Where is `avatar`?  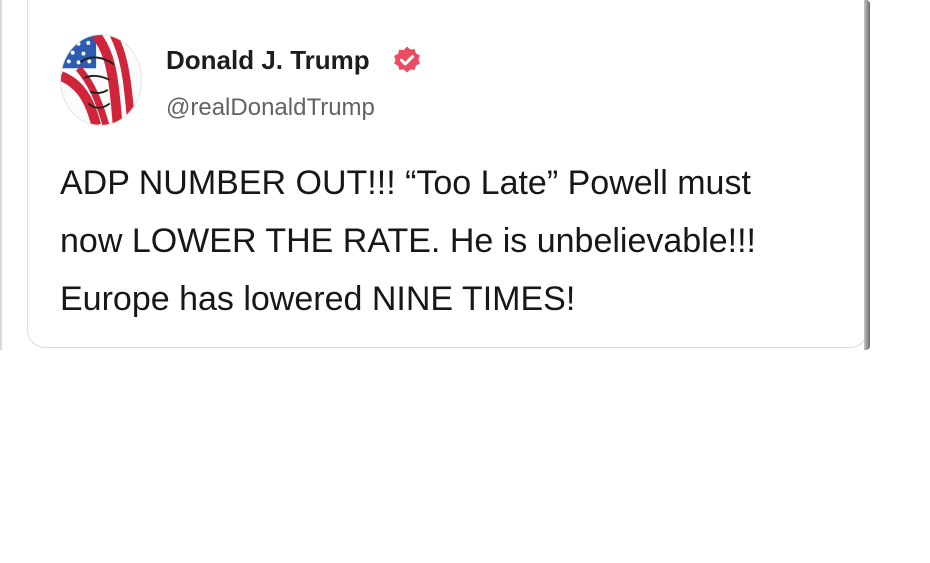 avatar is located at coordinates (101, 80).